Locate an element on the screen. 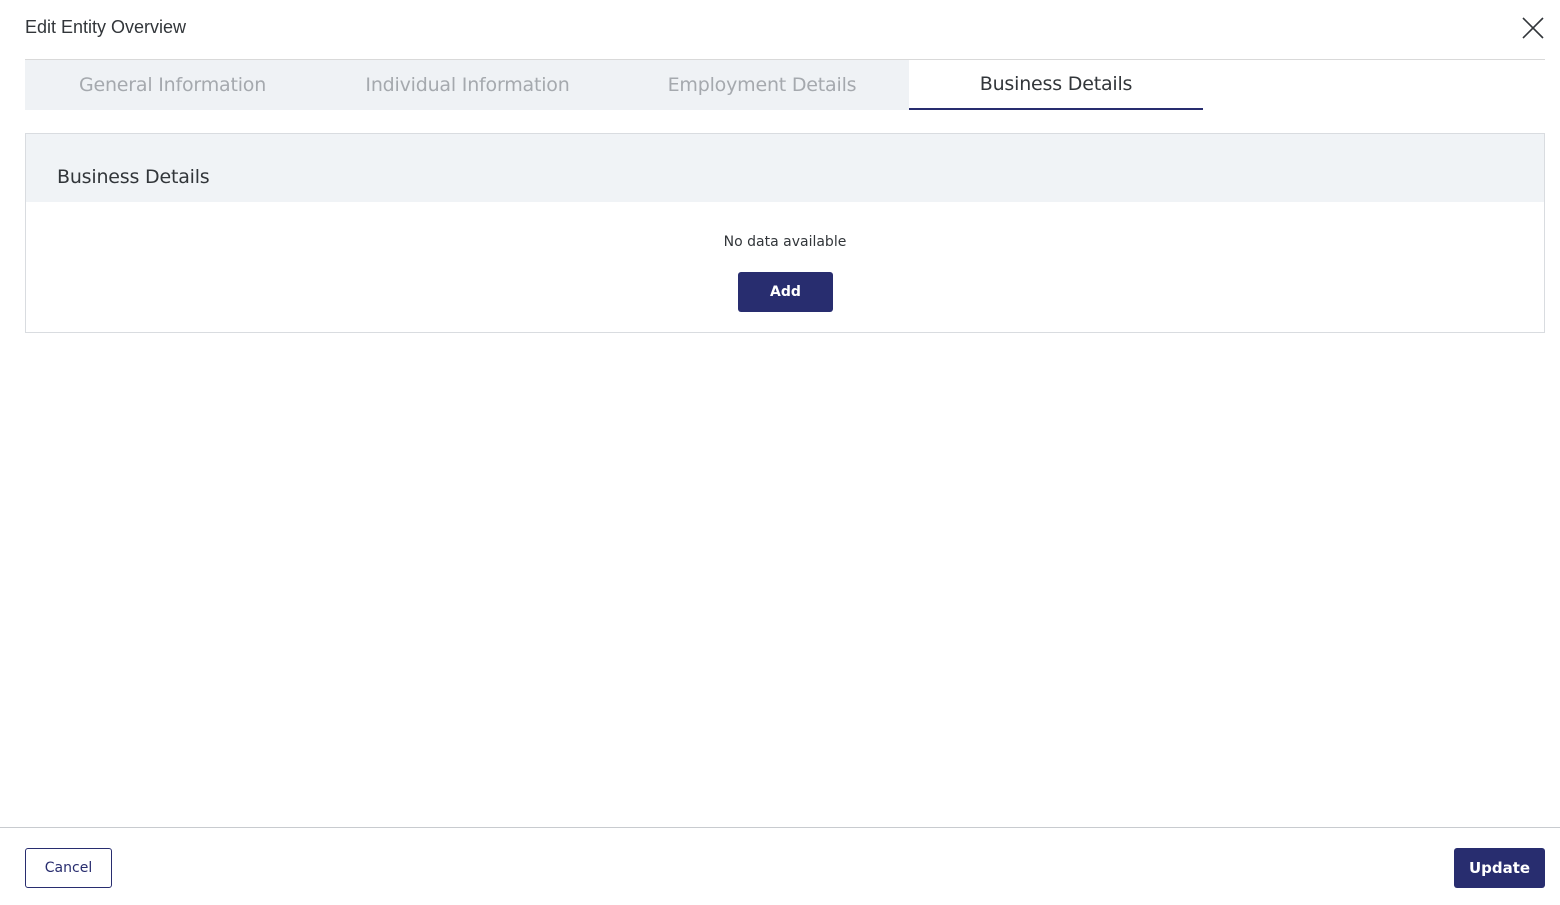 The width and height of the screenshot is (1560, 905). close-icon is located at coordinates (1533, 28).